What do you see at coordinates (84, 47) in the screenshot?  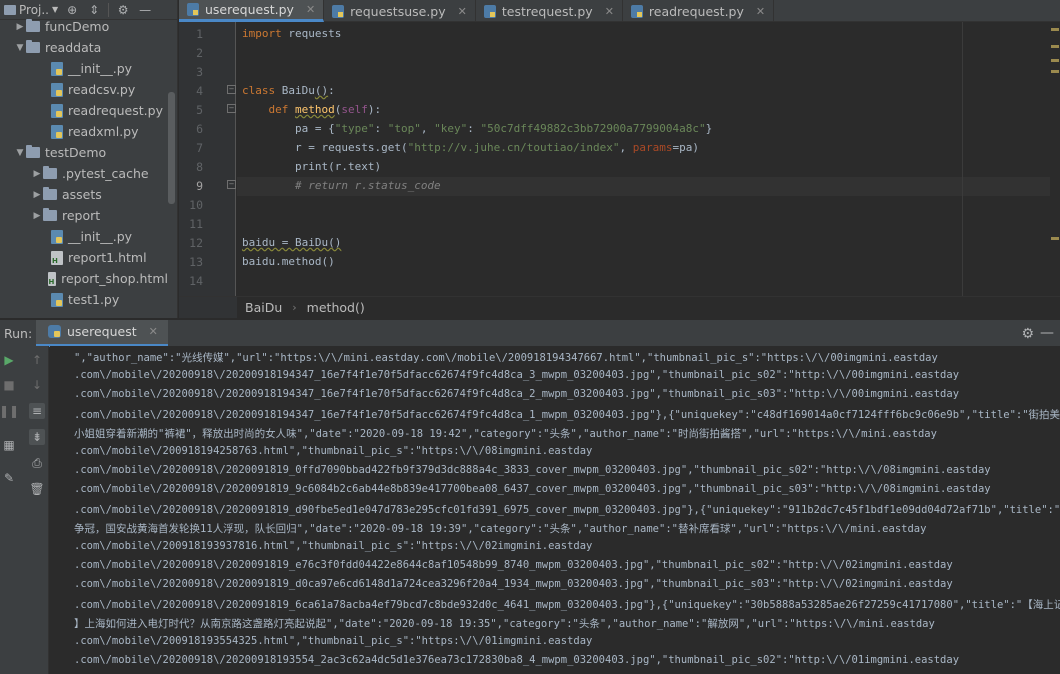 I see `tree-item-readdata: ▼ readdata` at bounding box center [84, 47].